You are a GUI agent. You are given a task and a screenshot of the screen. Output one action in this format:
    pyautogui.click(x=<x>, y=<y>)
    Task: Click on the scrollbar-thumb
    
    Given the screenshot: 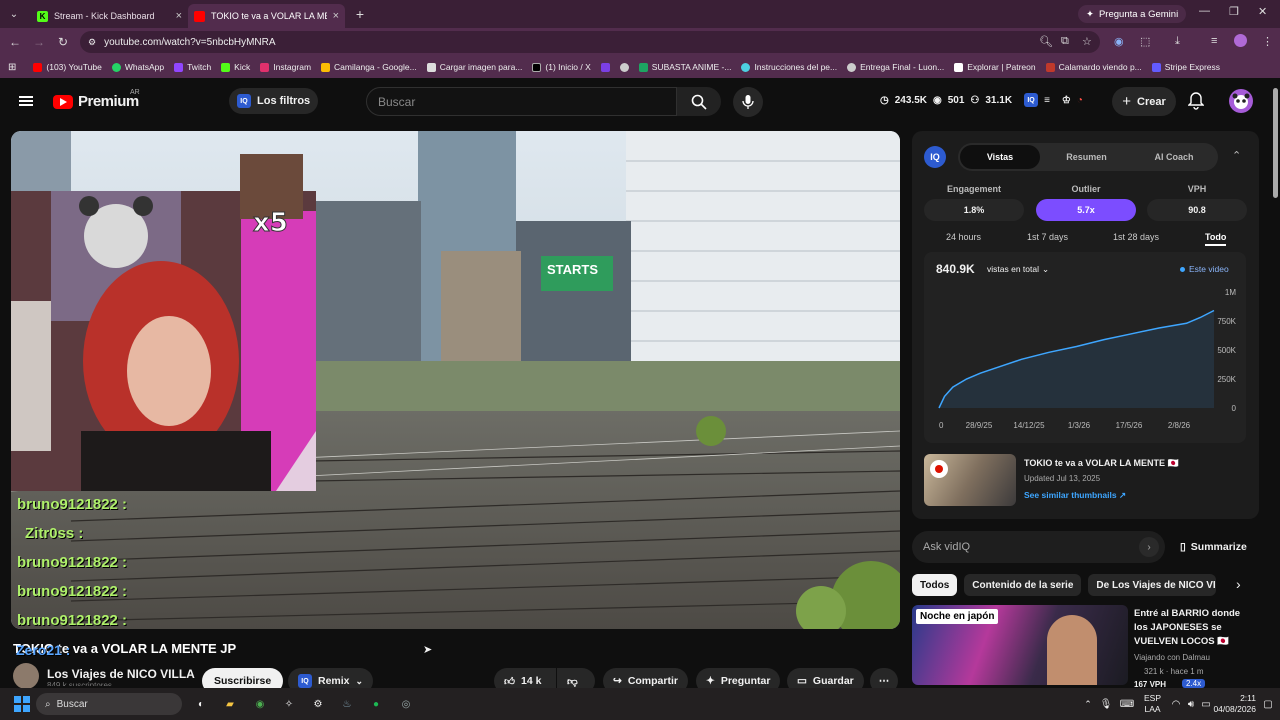 What is the action you would take?
    pyautogui.click(x=1275, y=143)
    